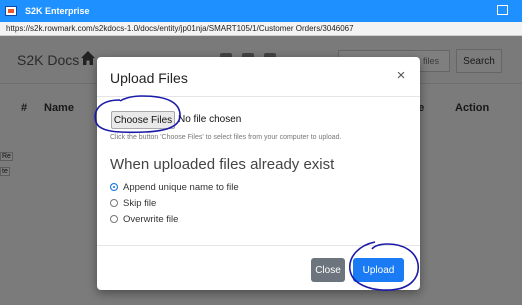 This screenshot has height=305, width=522. What do you see at coordinates (328, 270) in the screenshot?
I see `close-button: Close` at bounding box center [328, 270].